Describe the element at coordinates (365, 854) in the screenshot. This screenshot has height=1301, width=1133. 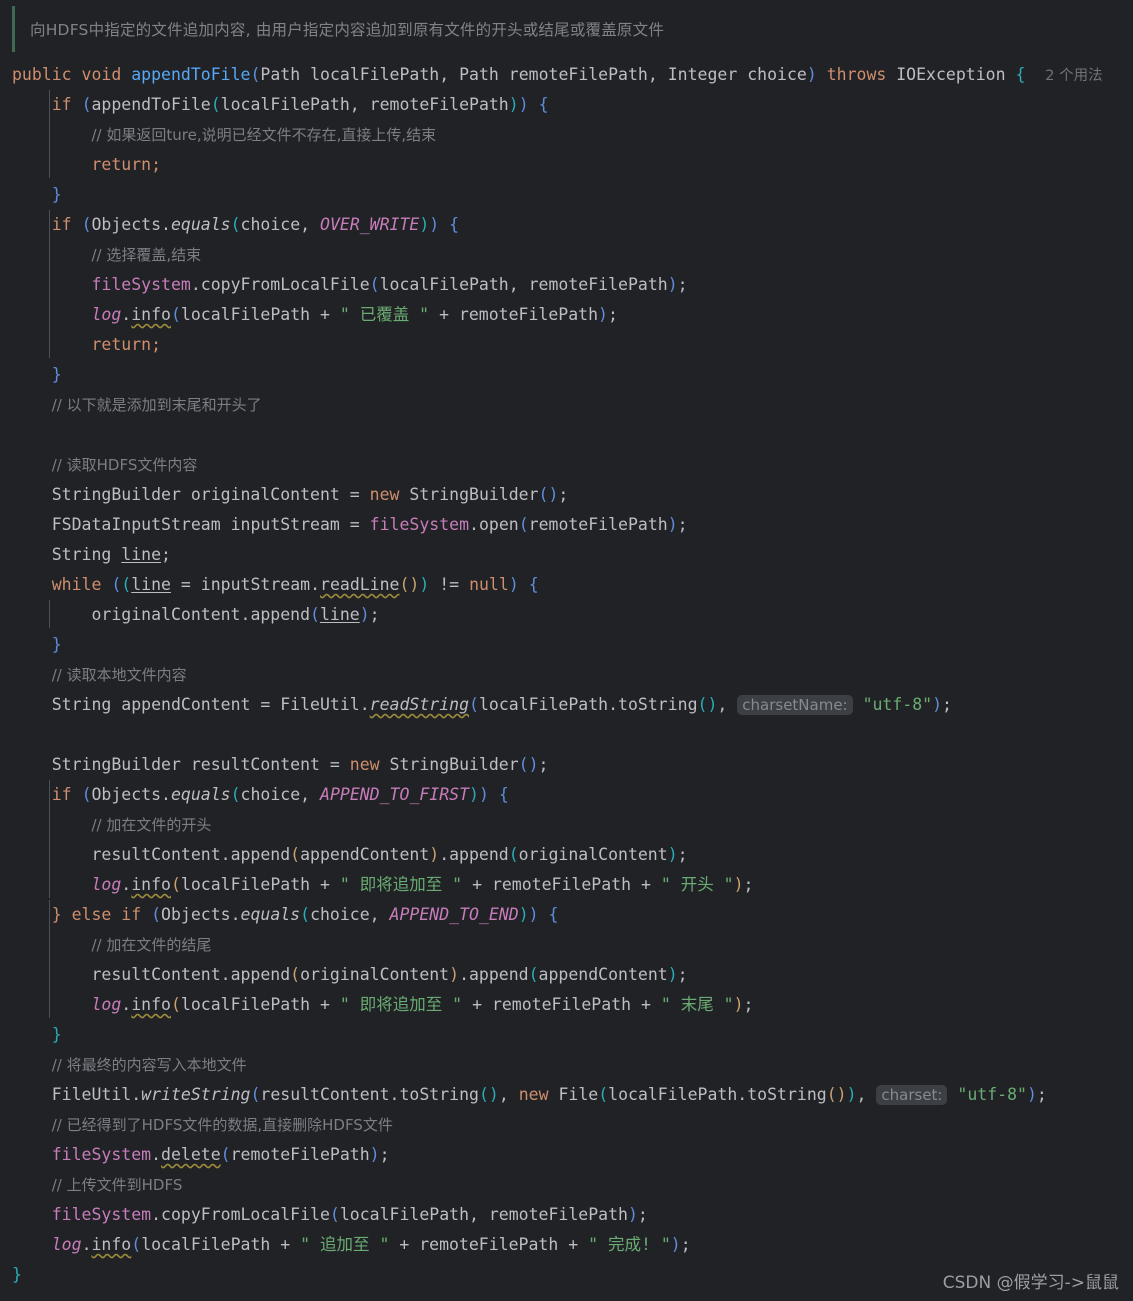
I see `argument: appendContent` at that location.